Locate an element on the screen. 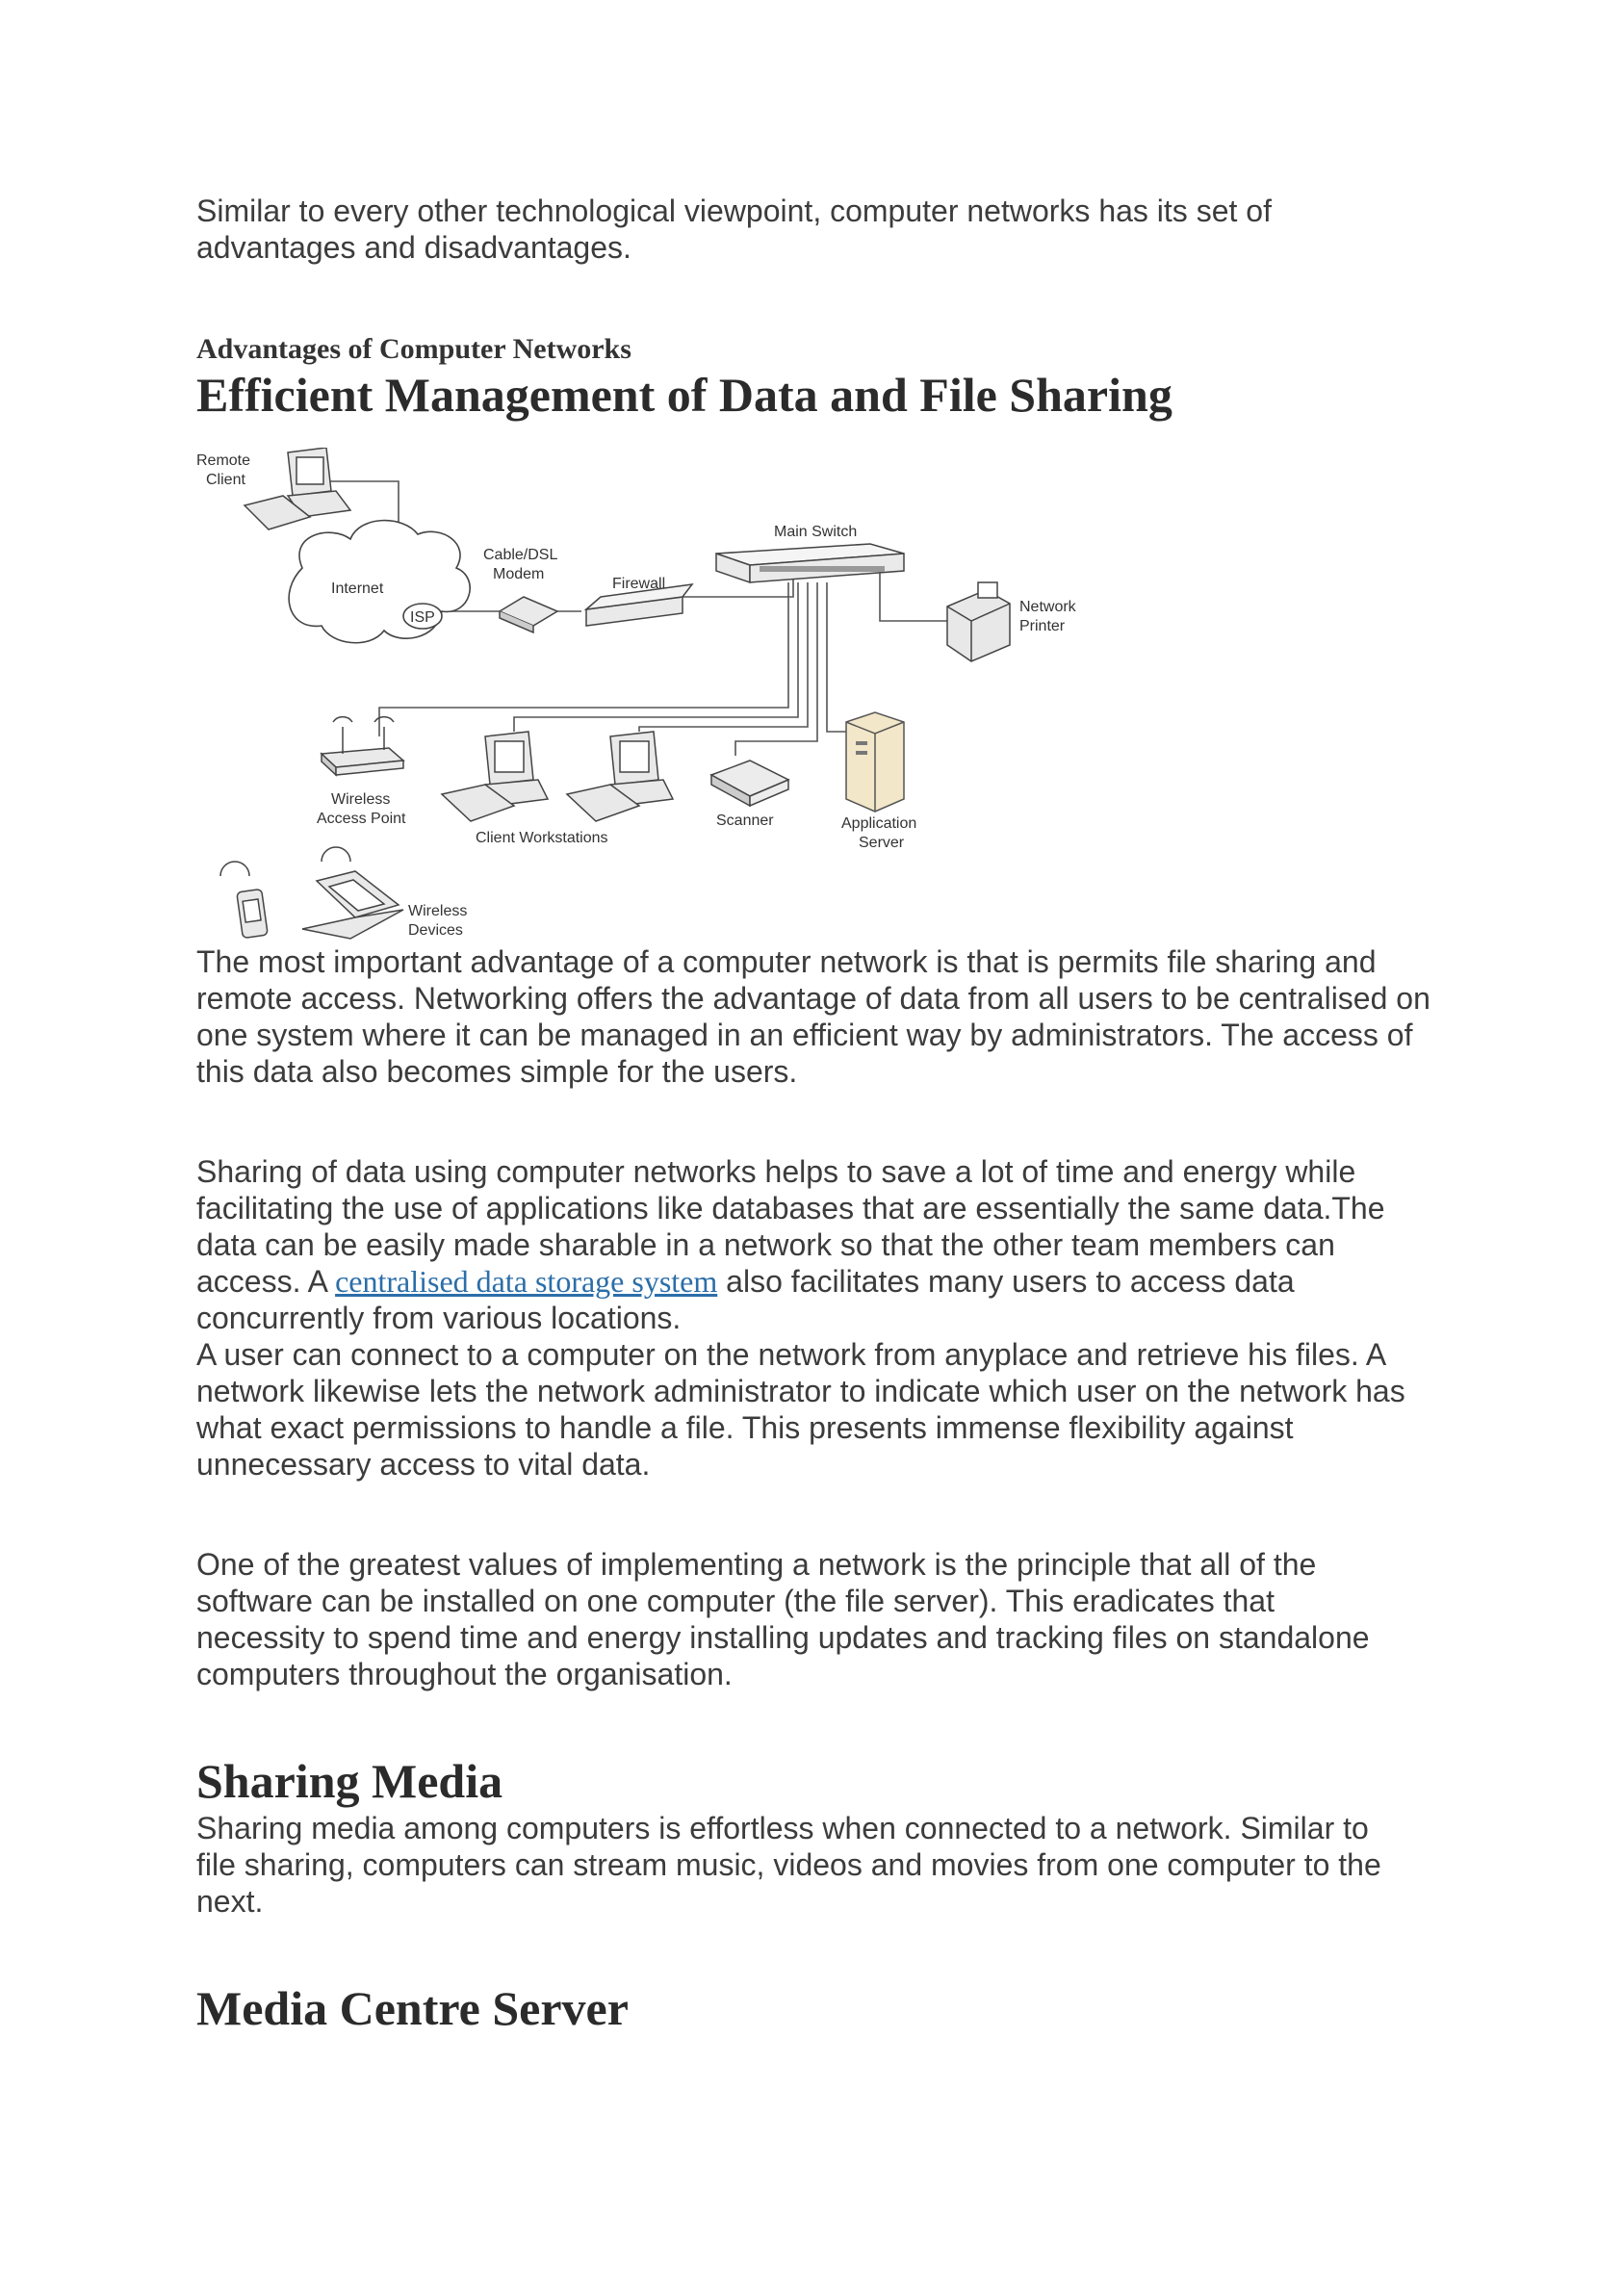  label-modem-2: Modem is located at coordinates (518, 574).